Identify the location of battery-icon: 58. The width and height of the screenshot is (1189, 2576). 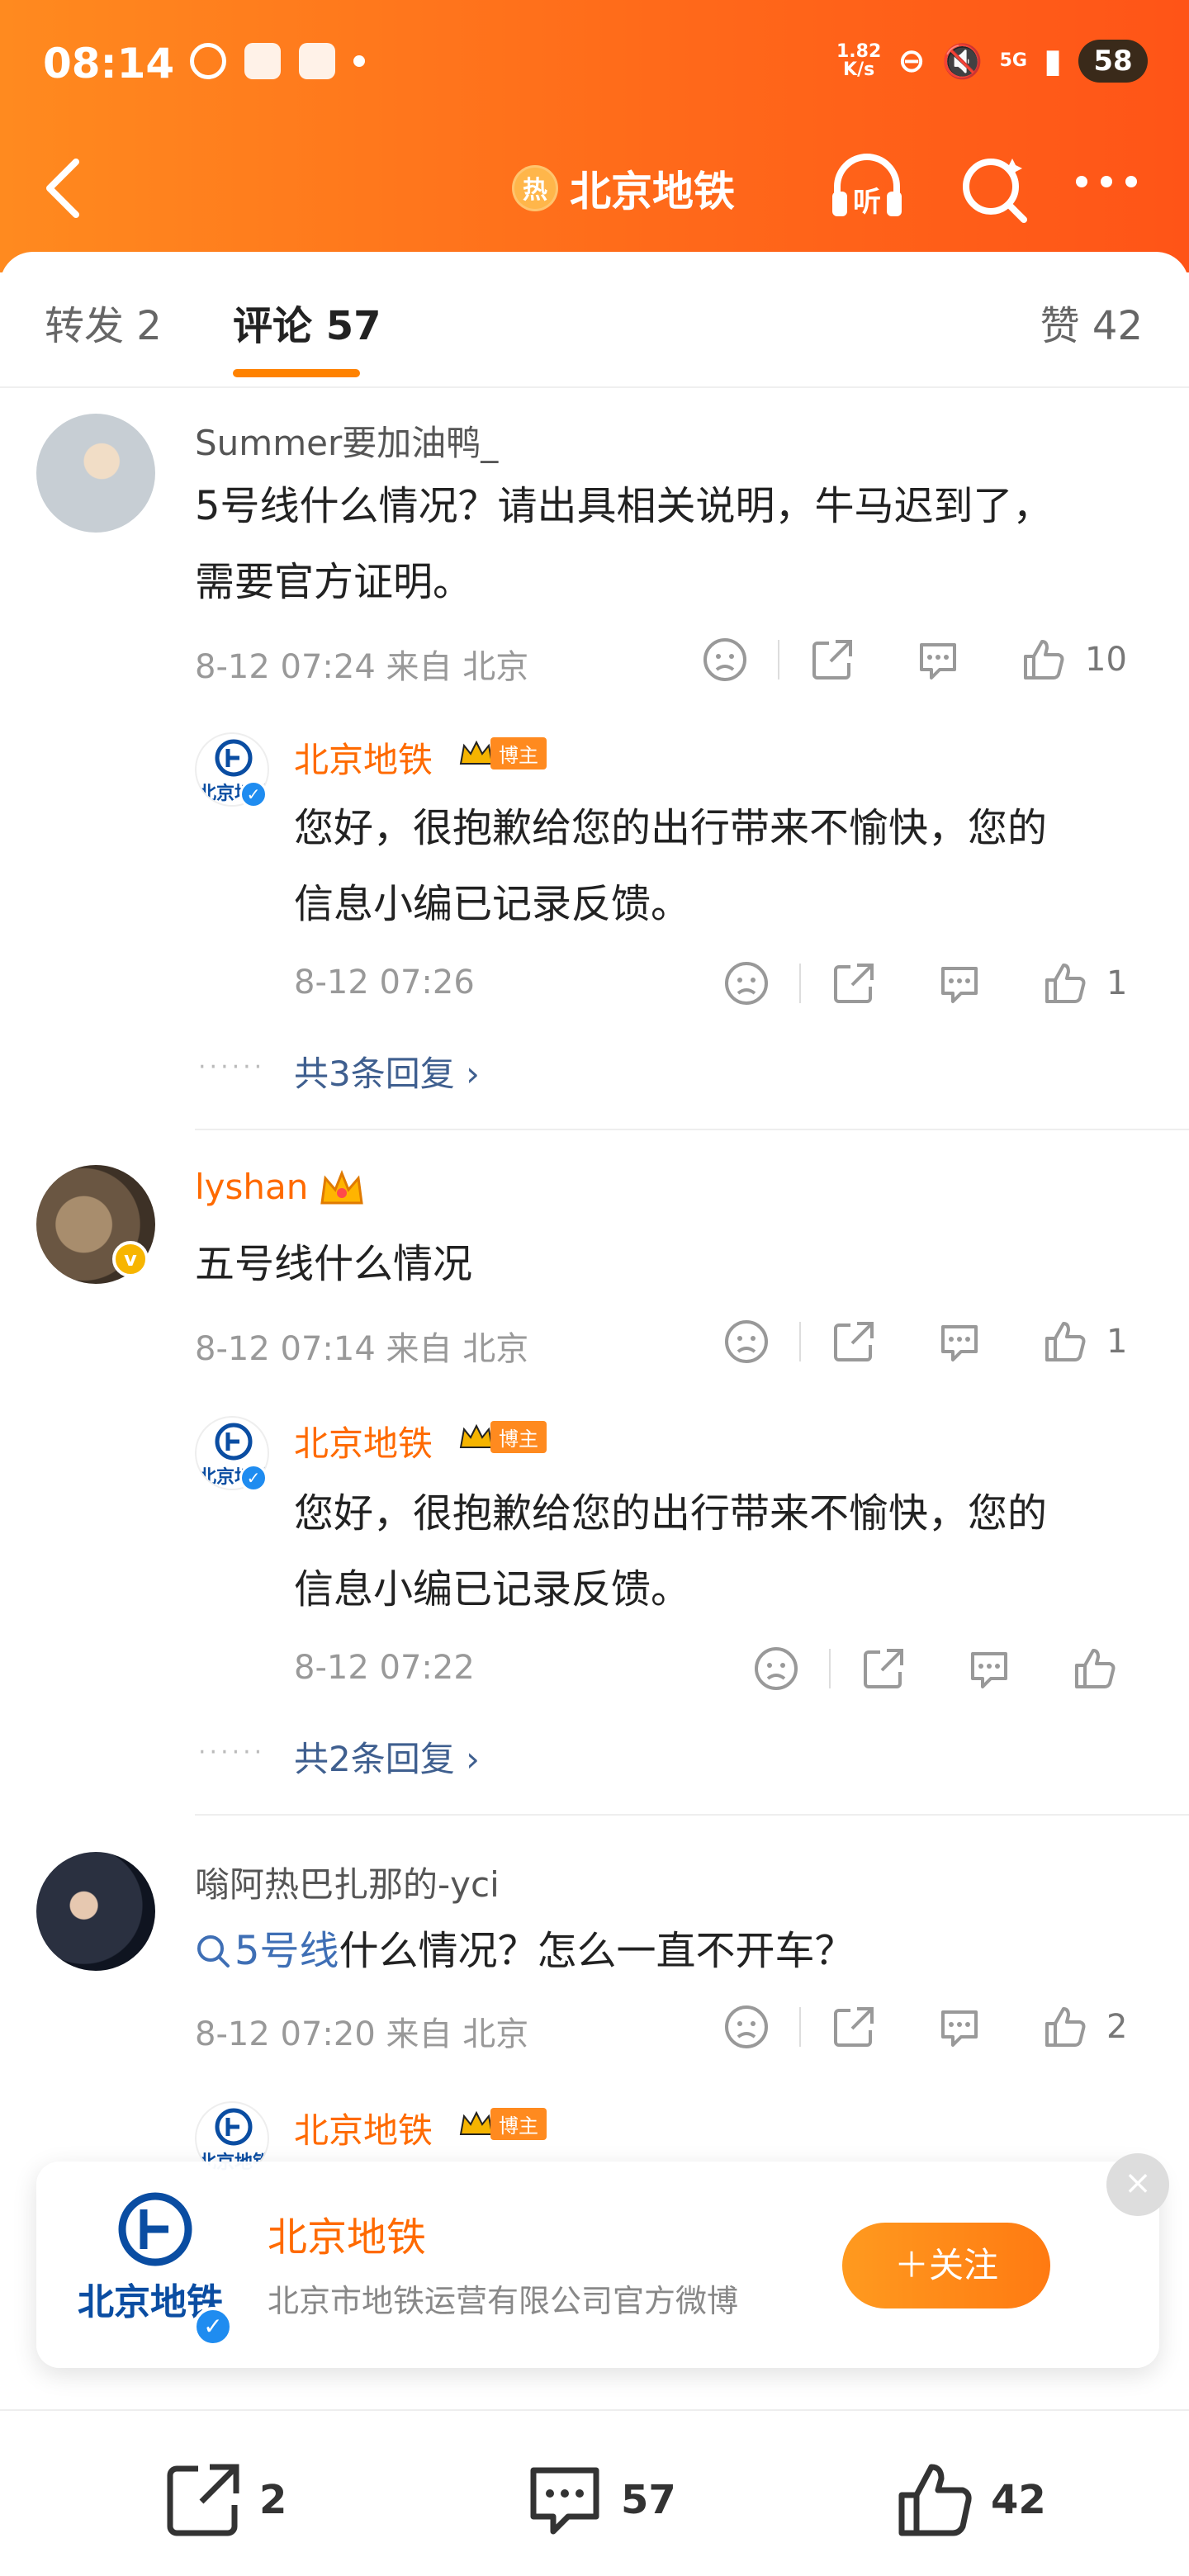
(1113, 61).